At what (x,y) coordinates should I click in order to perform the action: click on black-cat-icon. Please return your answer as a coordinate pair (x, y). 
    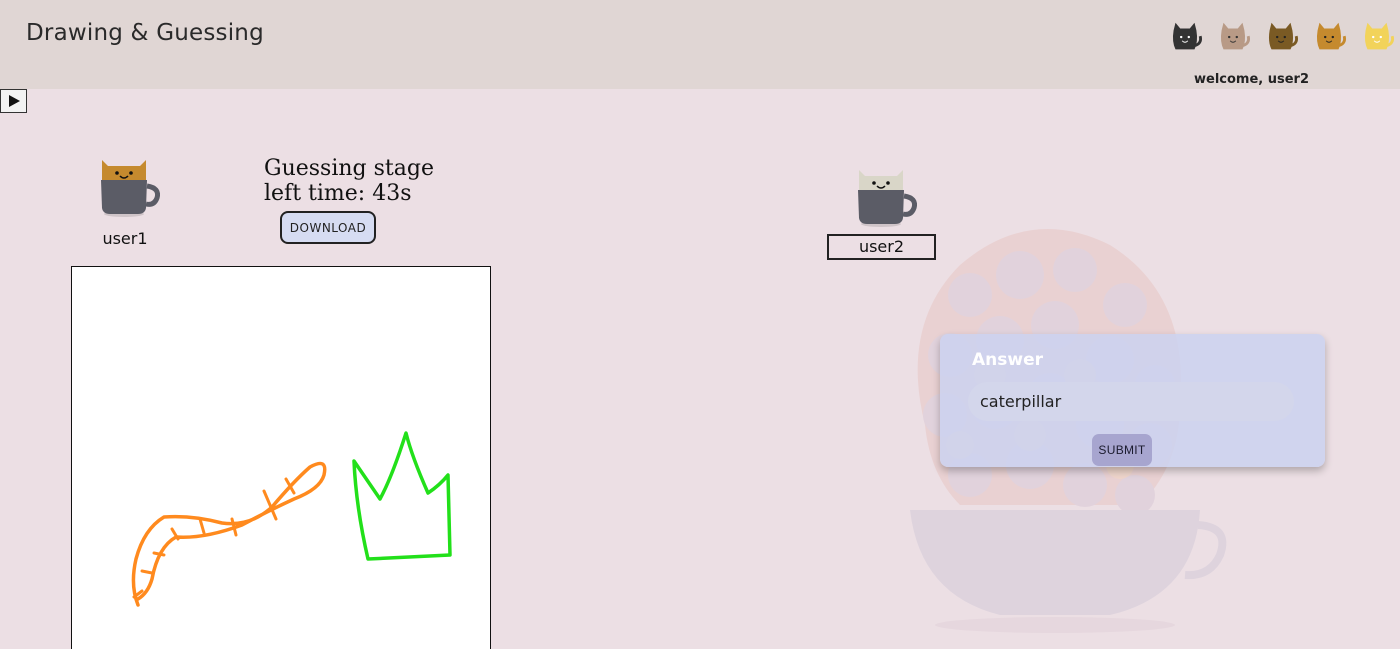
    Looking at the image, I should click on (1185, 38).